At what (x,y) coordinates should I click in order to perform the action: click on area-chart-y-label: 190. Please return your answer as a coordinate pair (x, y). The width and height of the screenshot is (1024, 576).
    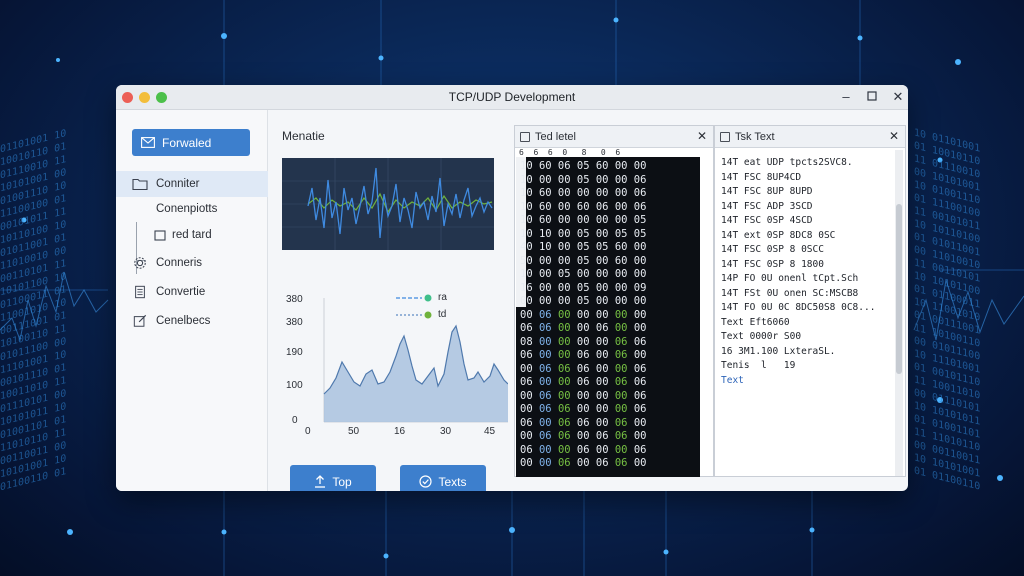
    Looking at the image, I should click on (294, 352).